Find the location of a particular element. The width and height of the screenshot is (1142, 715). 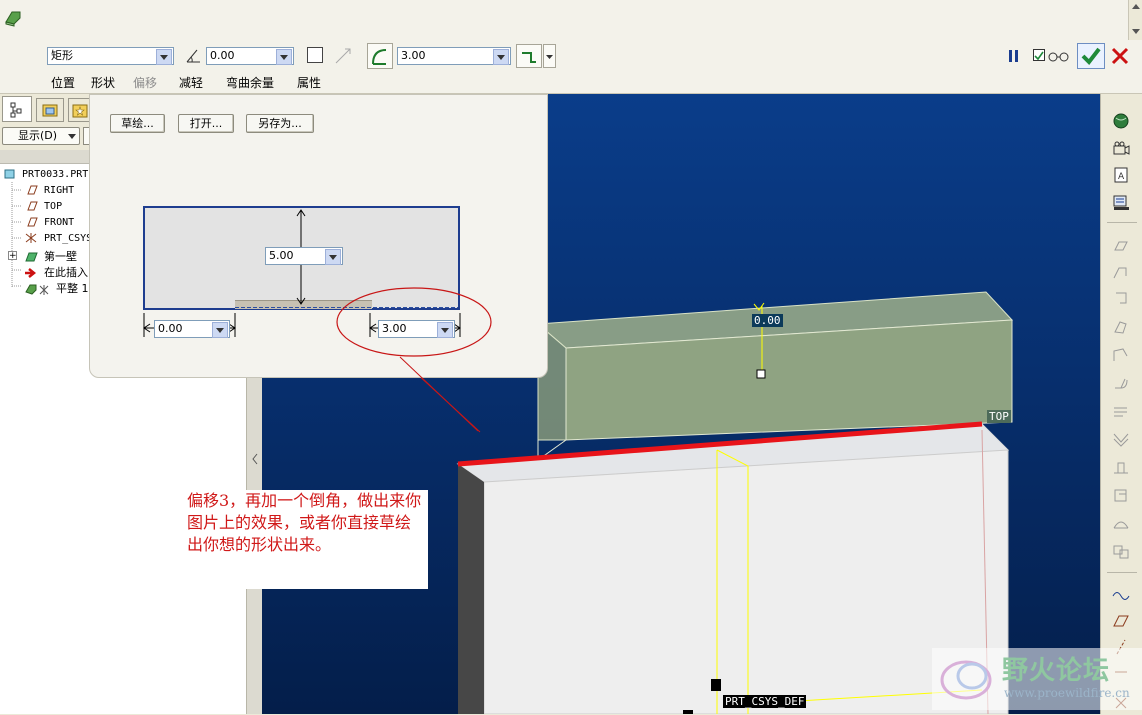

annotation-note: 偏移3，再加一个倒角，做出来你图片上的效果，或者你直接草绘出你想的形状出来。 is located at coordinates (305, 539).